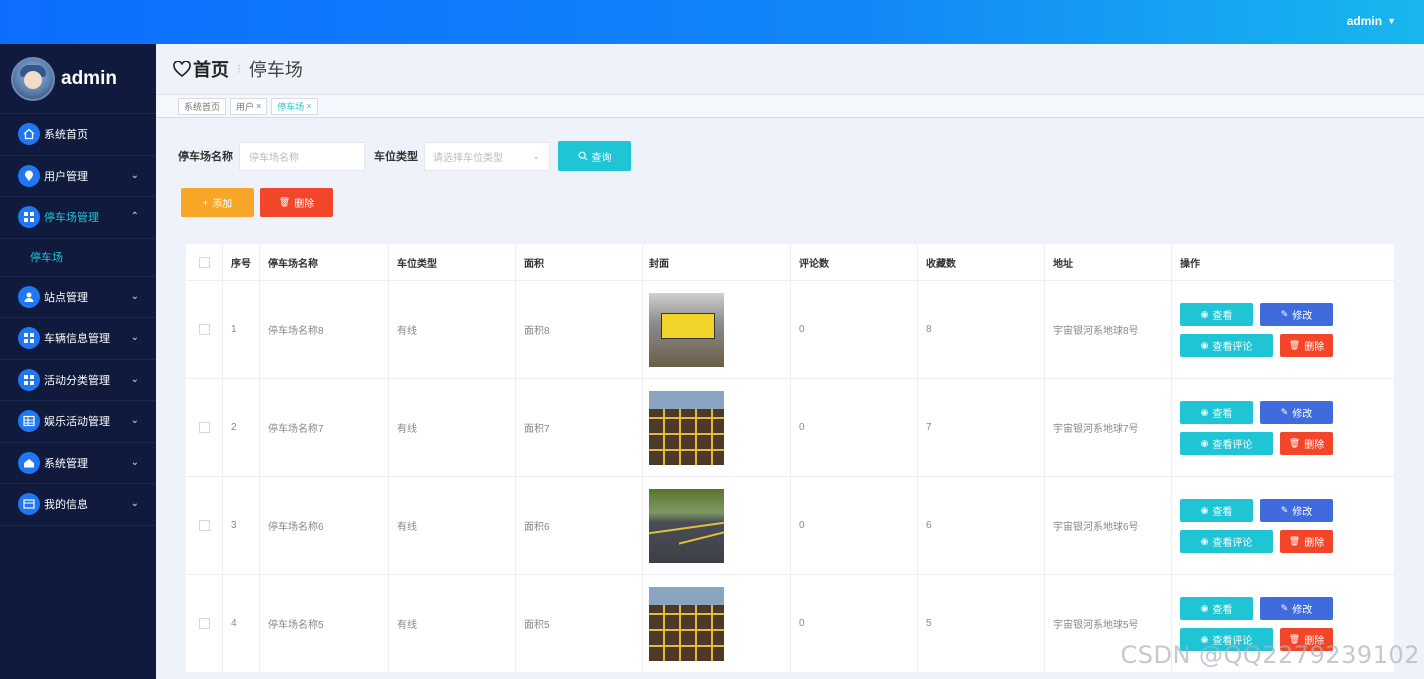  I want to click on sidebar-item-activities: 娱乐活动管理 ⌄, so click(78, 422).